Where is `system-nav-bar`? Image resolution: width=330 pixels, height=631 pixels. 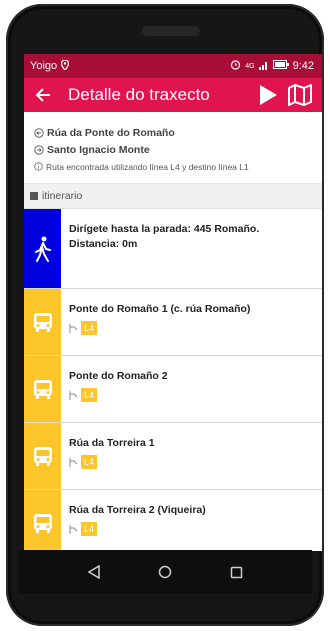
system-nav-bar is located at coordinates (165, 572).